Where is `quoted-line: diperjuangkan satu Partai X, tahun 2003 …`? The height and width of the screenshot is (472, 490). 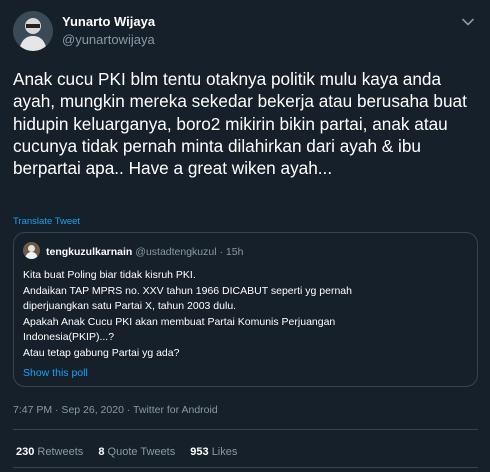
quoted-line: diperjuangkan satu Partai X, tahun 2003 … is located at coordinates (130, 306).